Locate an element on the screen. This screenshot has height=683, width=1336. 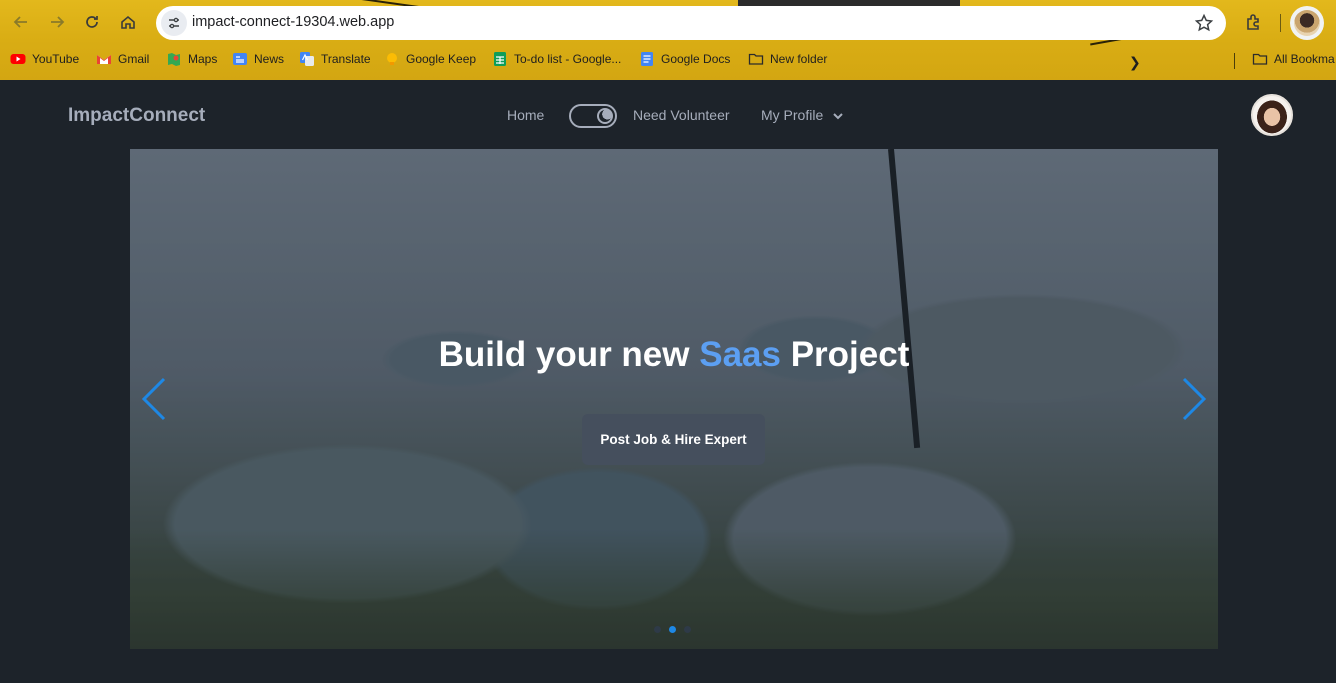
bookmark-gmail: Gmail is located at coordinates (122, 59).